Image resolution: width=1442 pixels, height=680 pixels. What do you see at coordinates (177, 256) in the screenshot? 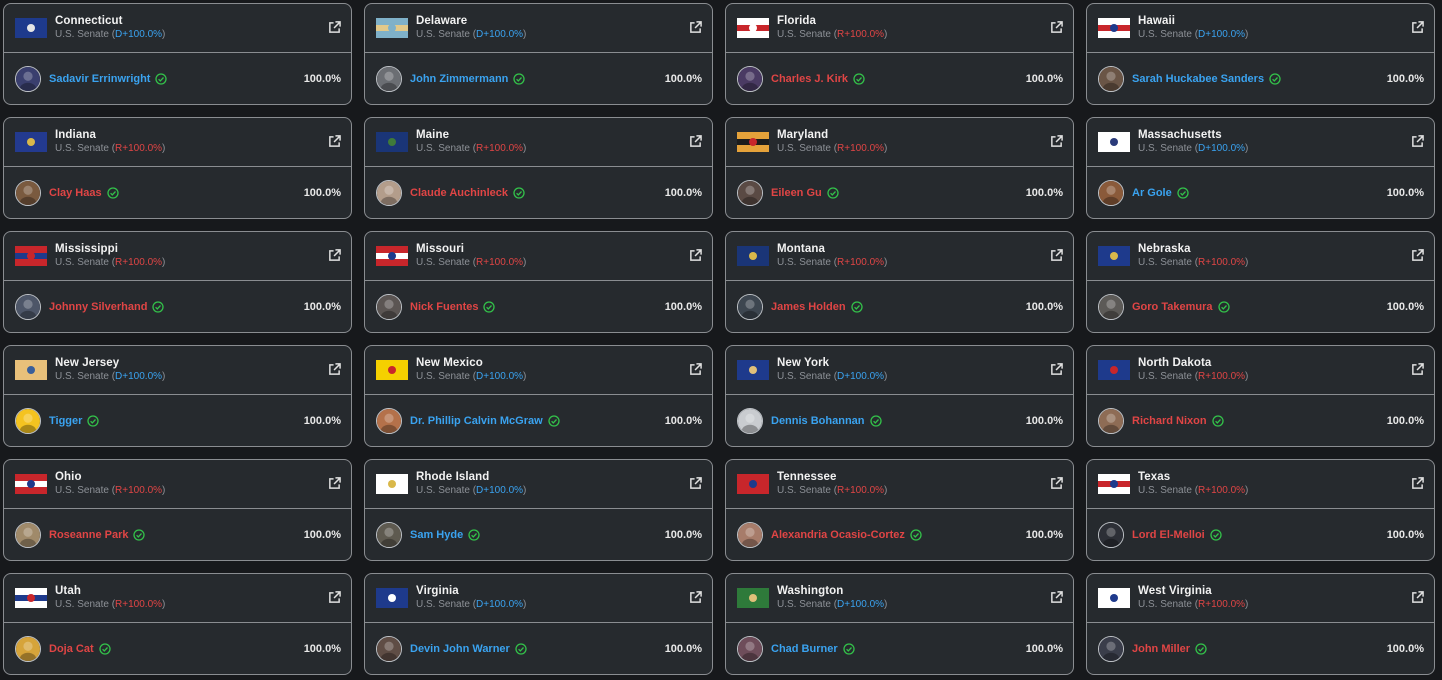
I see `race-card-header: Mississippi U.S. Senate (R+100.0%)` at bounding box center [177, 256].